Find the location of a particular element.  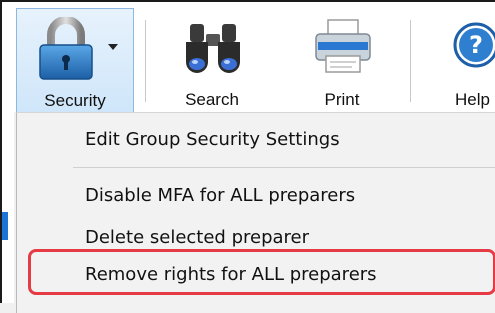

help-button-label: Help is located at coordinates (472, 99).